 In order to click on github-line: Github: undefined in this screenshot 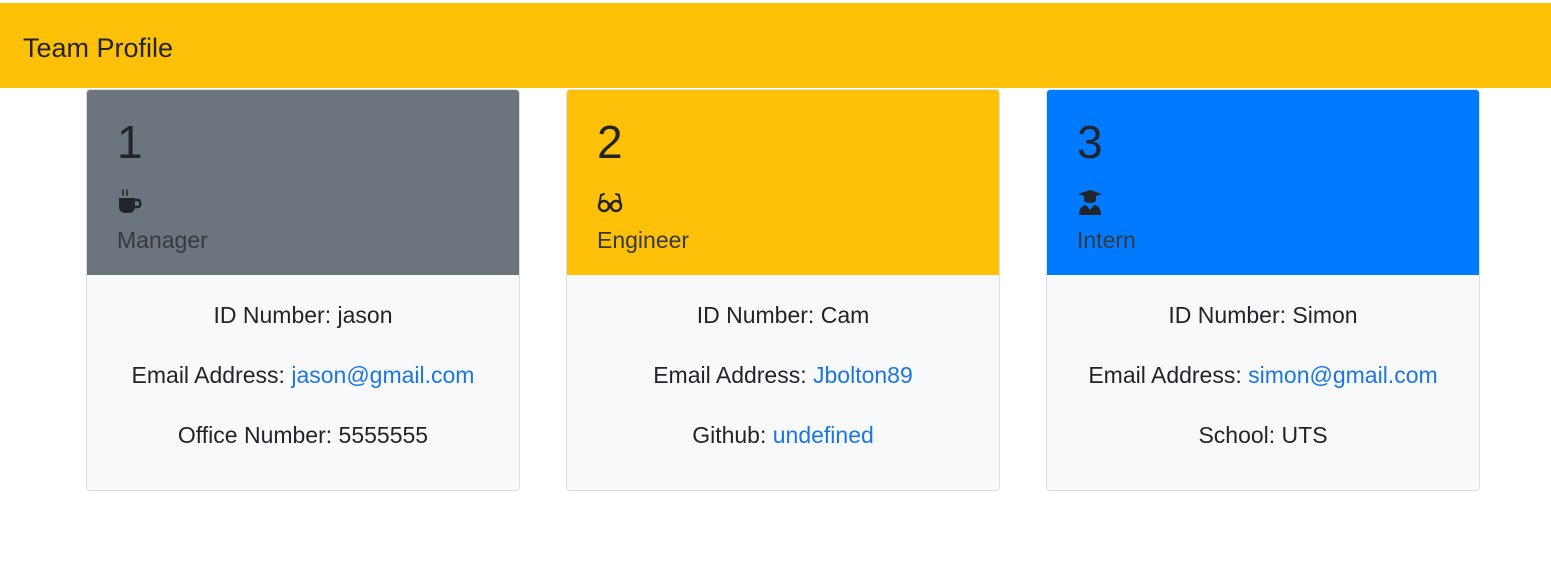, I will do `click(783, 435)`.